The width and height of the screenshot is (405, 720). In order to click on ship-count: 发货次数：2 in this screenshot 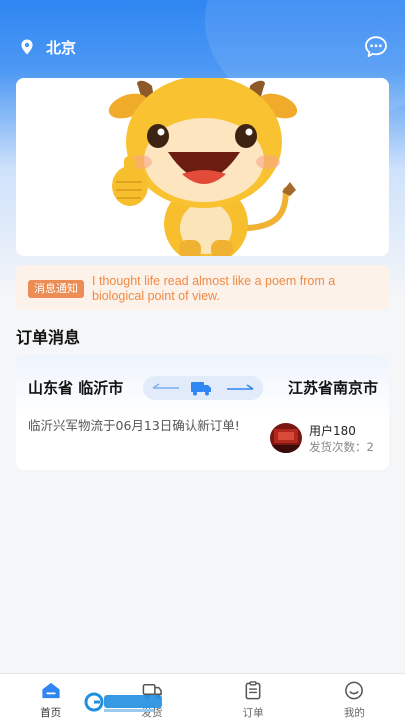, I will do `click(341, 447)`.